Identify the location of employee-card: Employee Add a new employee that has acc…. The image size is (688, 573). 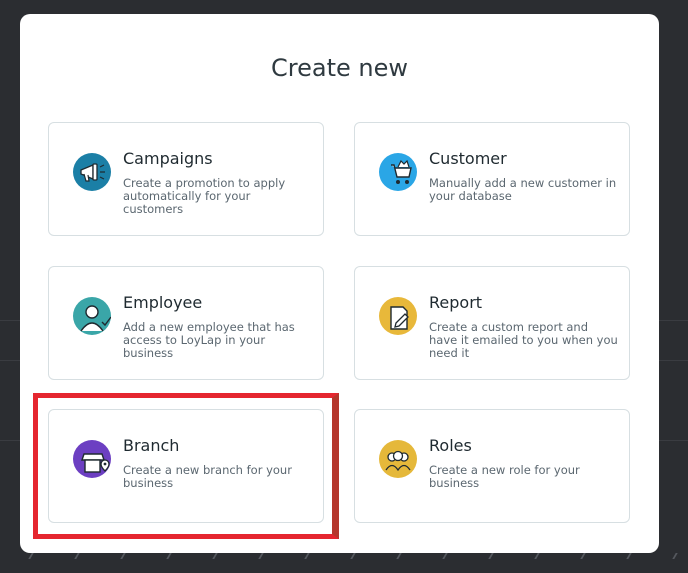
(186, 323).